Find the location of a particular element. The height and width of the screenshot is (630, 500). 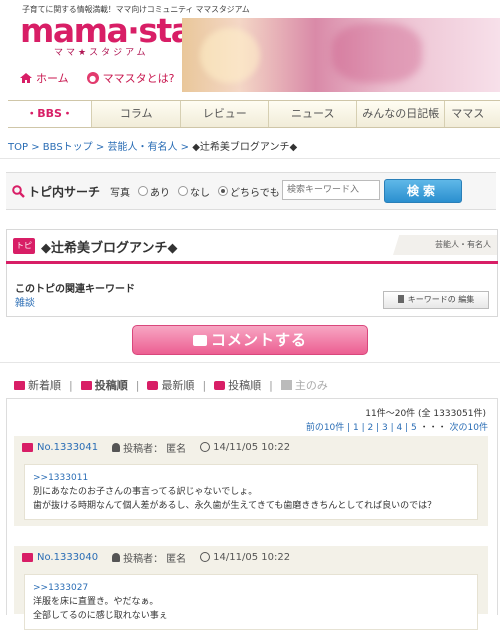

photo-option-yes: あり is located at coordinates (154, 191).